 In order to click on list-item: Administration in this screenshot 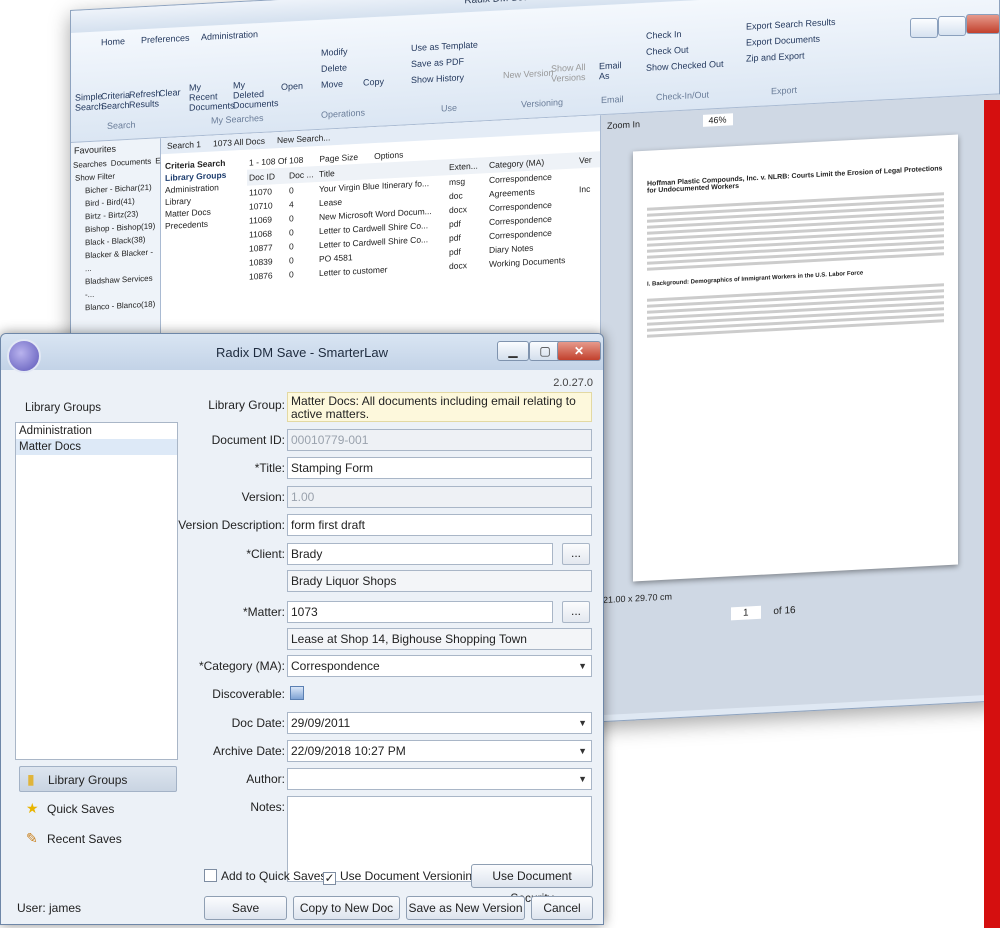, I will do `click(96, 431)`.